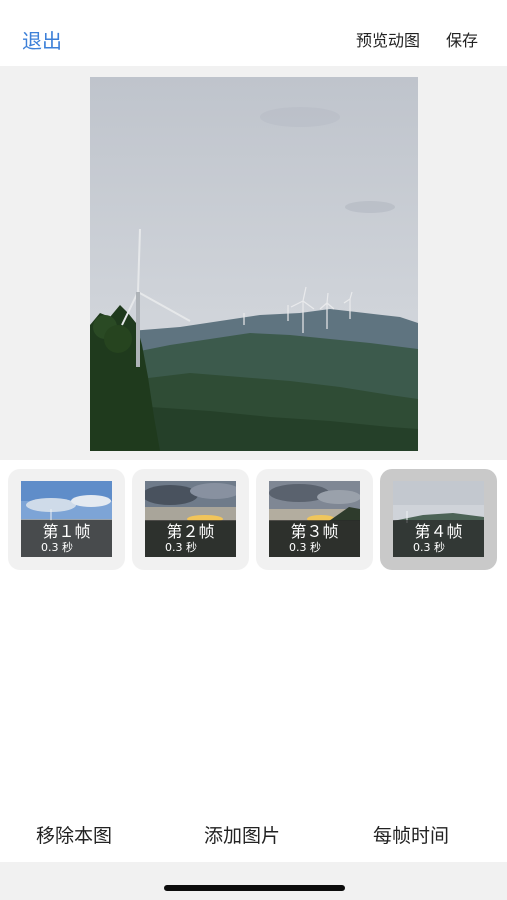  Describe the element at coordinates (254, 888) in the screenshot. I see `home-indicator` at that location.